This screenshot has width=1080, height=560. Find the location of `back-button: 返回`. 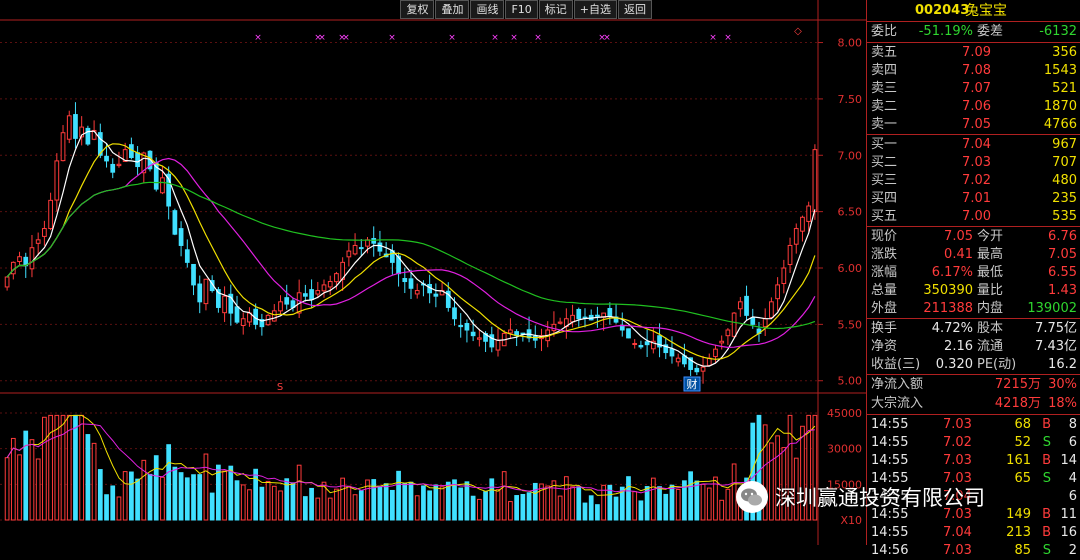

back-button: 返回 is located at coordinates (635, 9).